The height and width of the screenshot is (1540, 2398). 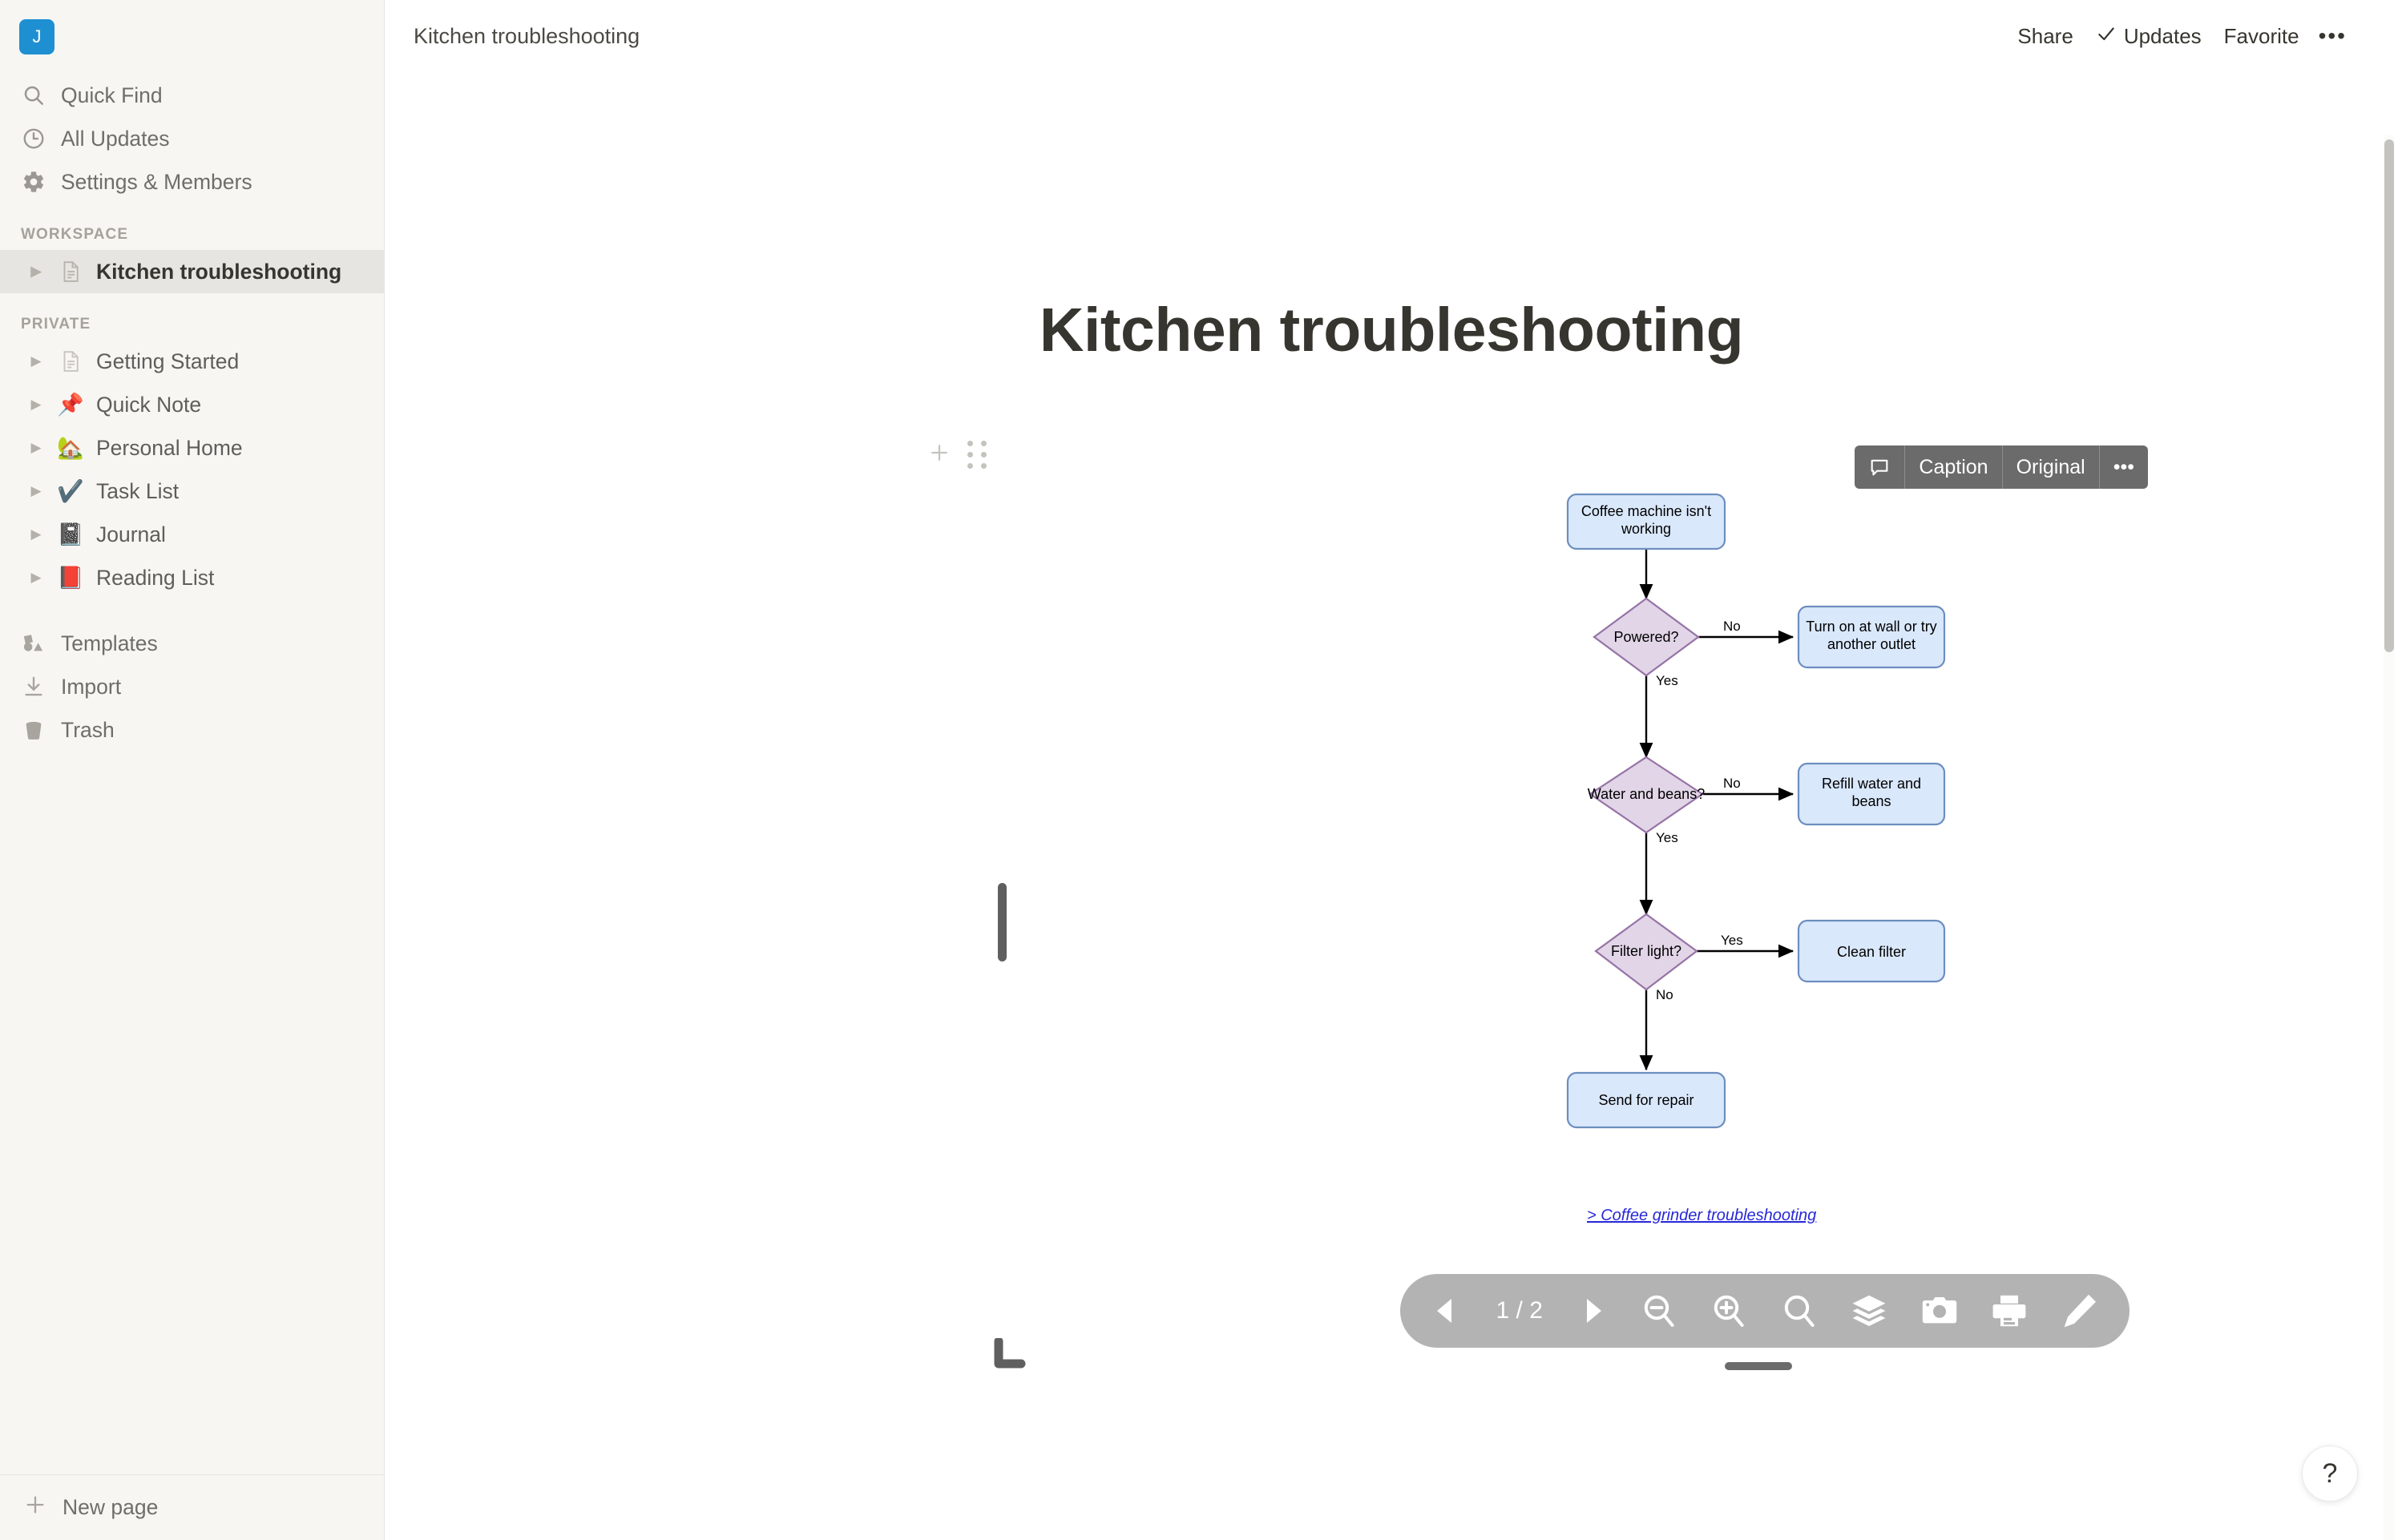 I want to click on sidebar-page-reading-list: ▶ 📕 Reading List, so click(x=192, y=577).